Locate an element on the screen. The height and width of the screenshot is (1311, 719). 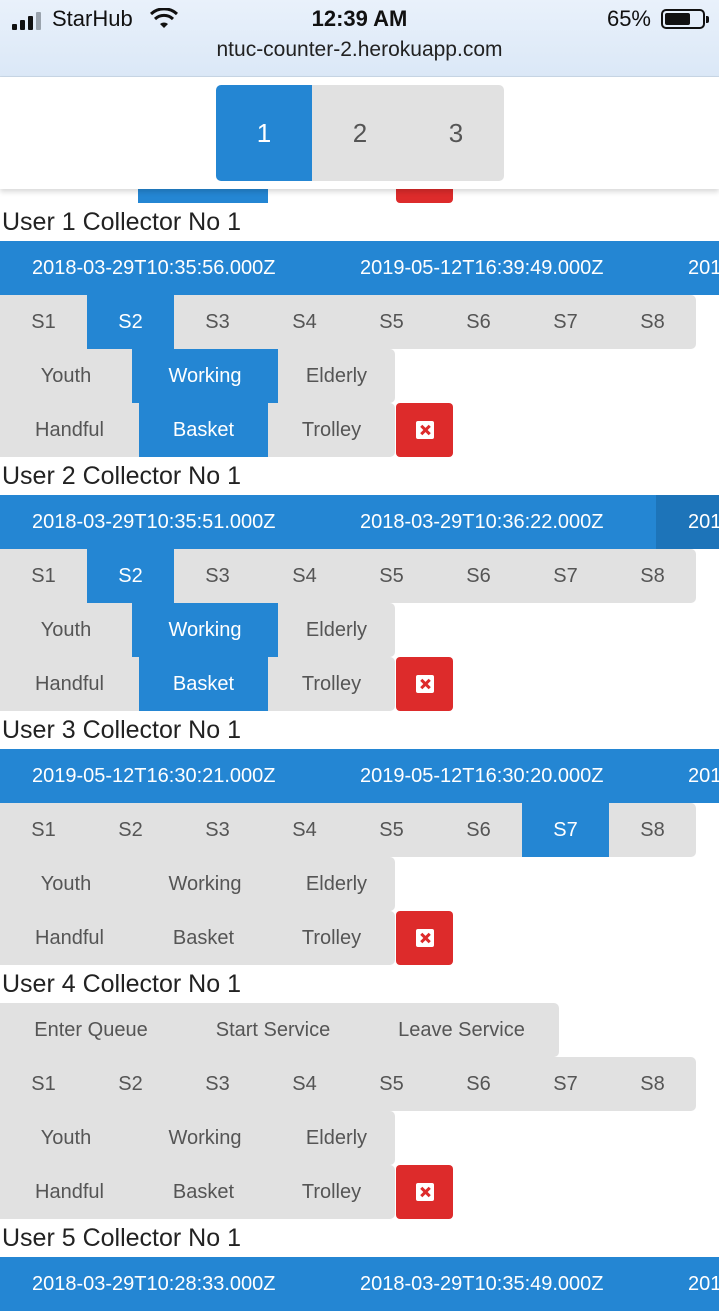
tab-1: 1 is located at coordinates (264, 133).